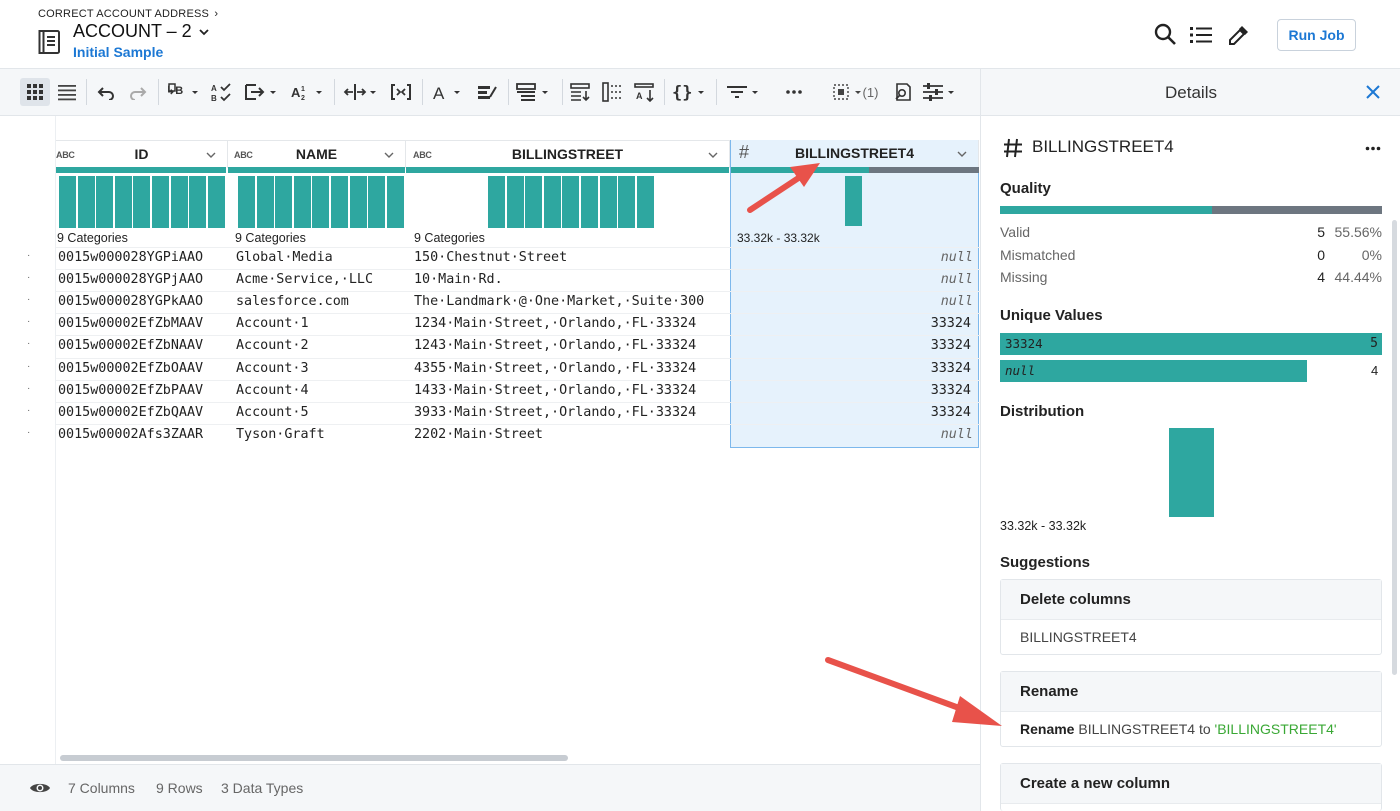  What do you see at coordinates (272, 323) in the screenshot?
I see `table-cell: Account·1` at bounding box center [272, 323].